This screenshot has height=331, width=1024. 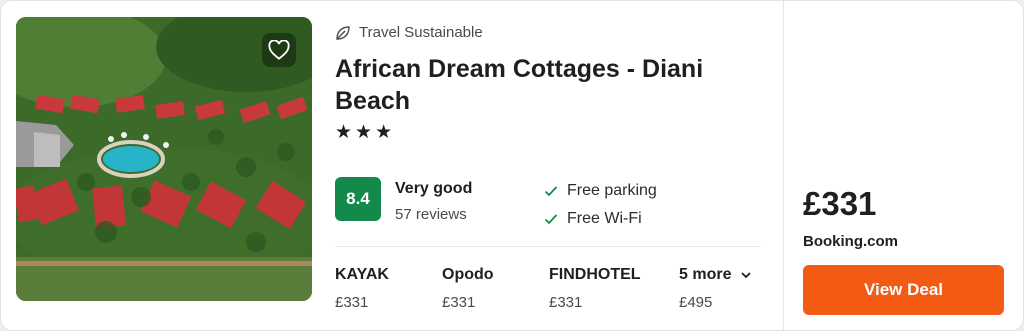 I want to click on heart-icon, so click(x=279, y=50).